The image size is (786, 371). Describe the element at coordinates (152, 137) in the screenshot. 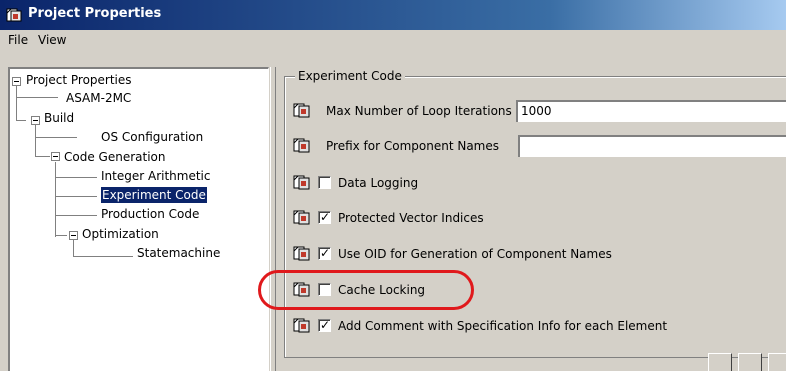

I see `tree-item-os-configuration: OS Configuration` at that location.